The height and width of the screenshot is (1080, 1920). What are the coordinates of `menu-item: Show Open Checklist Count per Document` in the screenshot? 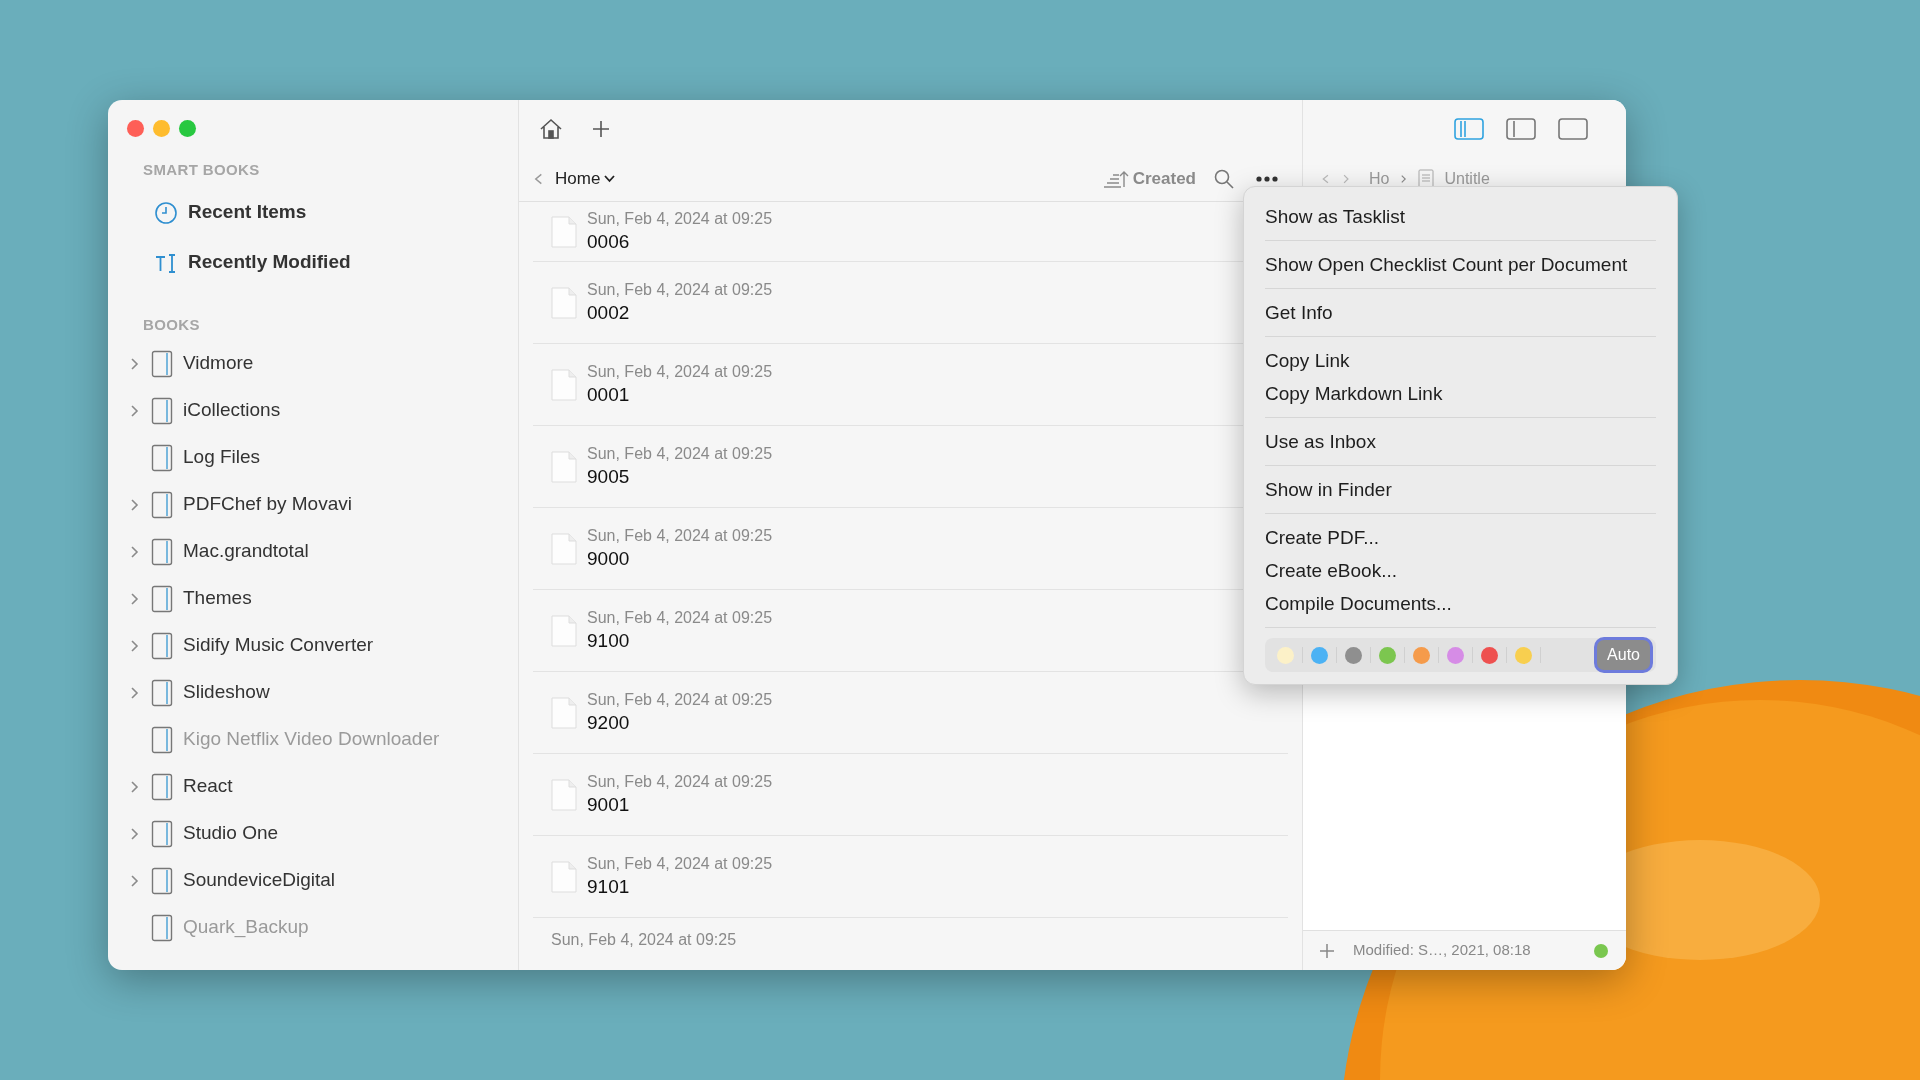 It's located at (1460, 264).